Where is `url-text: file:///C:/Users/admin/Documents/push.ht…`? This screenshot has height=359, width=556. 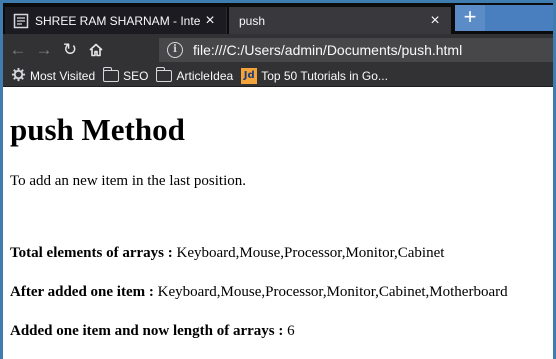
url-text: file:///C:/Users/admin/Documents/push.ht… is located at coordinates (327, 50).